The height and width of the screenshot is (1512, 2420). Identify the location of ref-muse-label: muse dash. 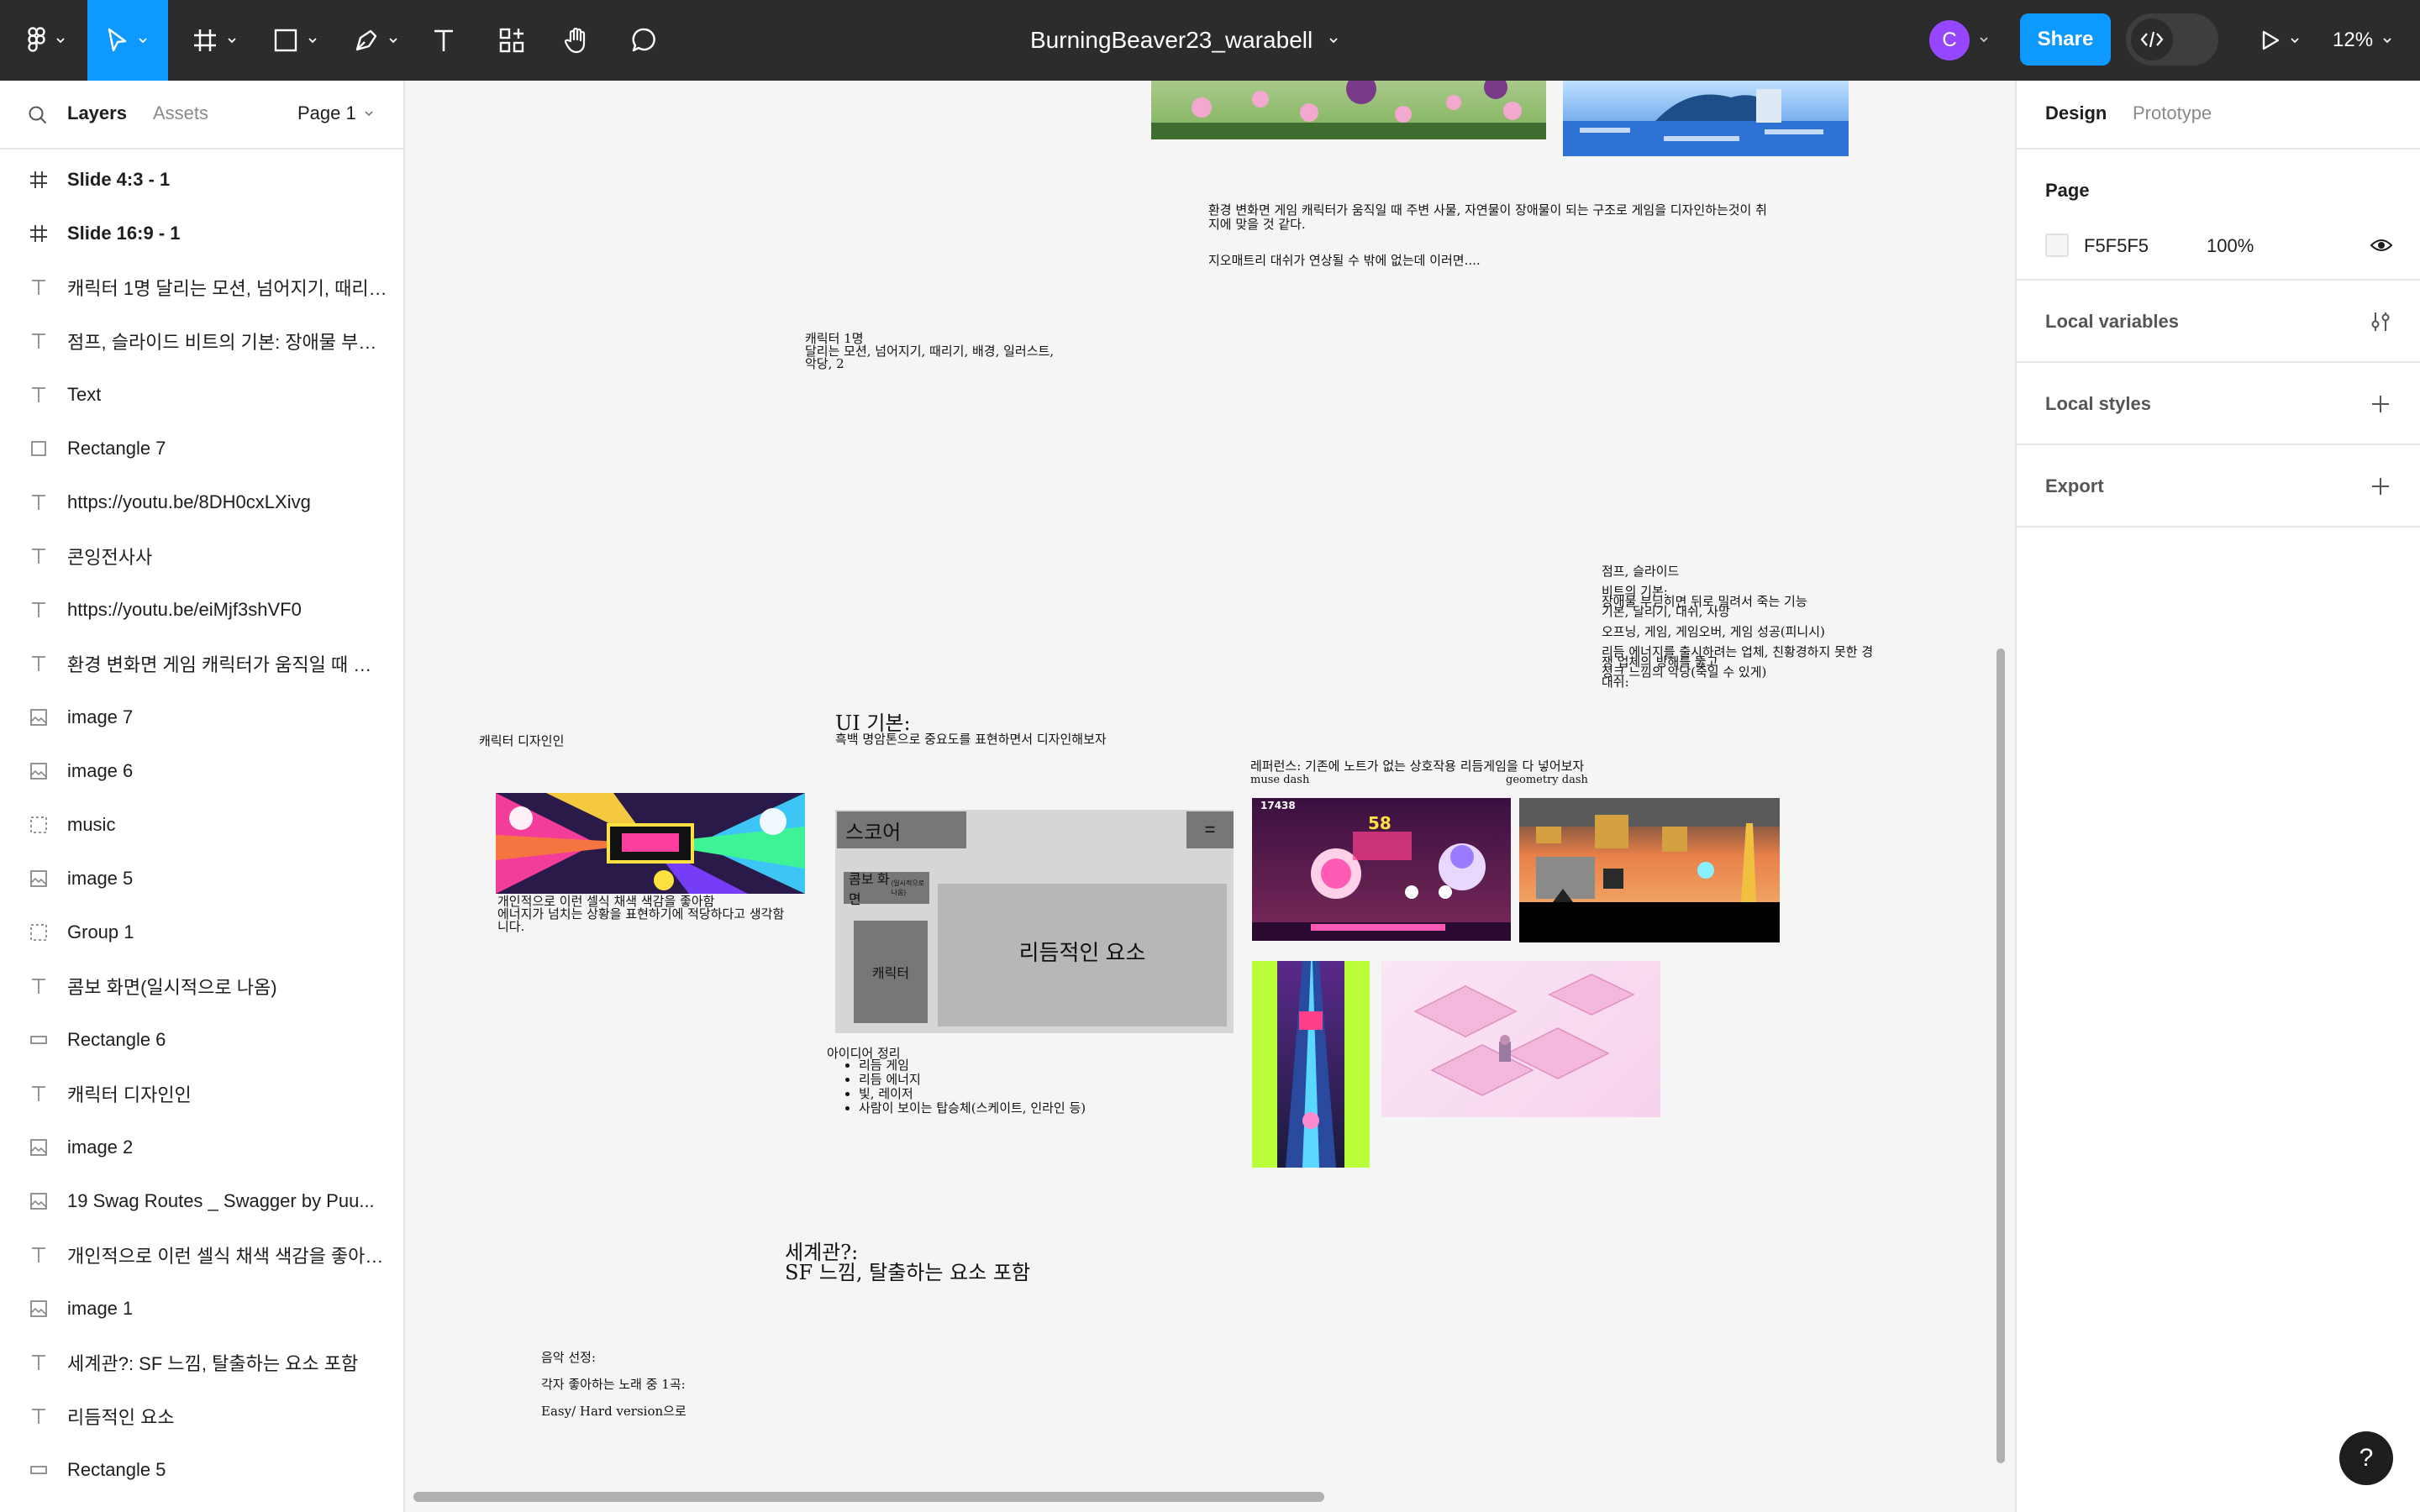
(1279, 780).